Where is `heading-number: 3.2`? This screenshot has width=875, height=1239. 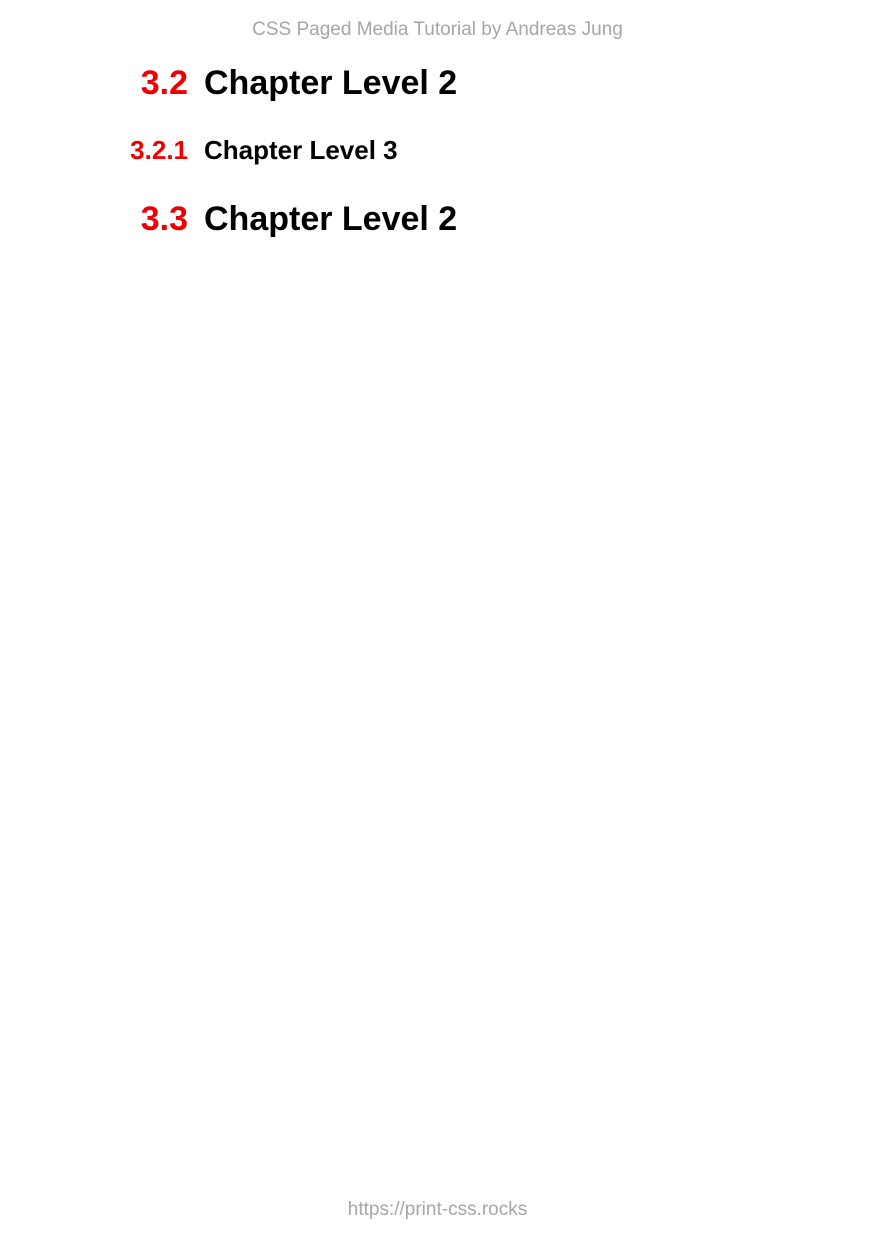
heading-number: 3.2 is located at coordinates (164, 83).